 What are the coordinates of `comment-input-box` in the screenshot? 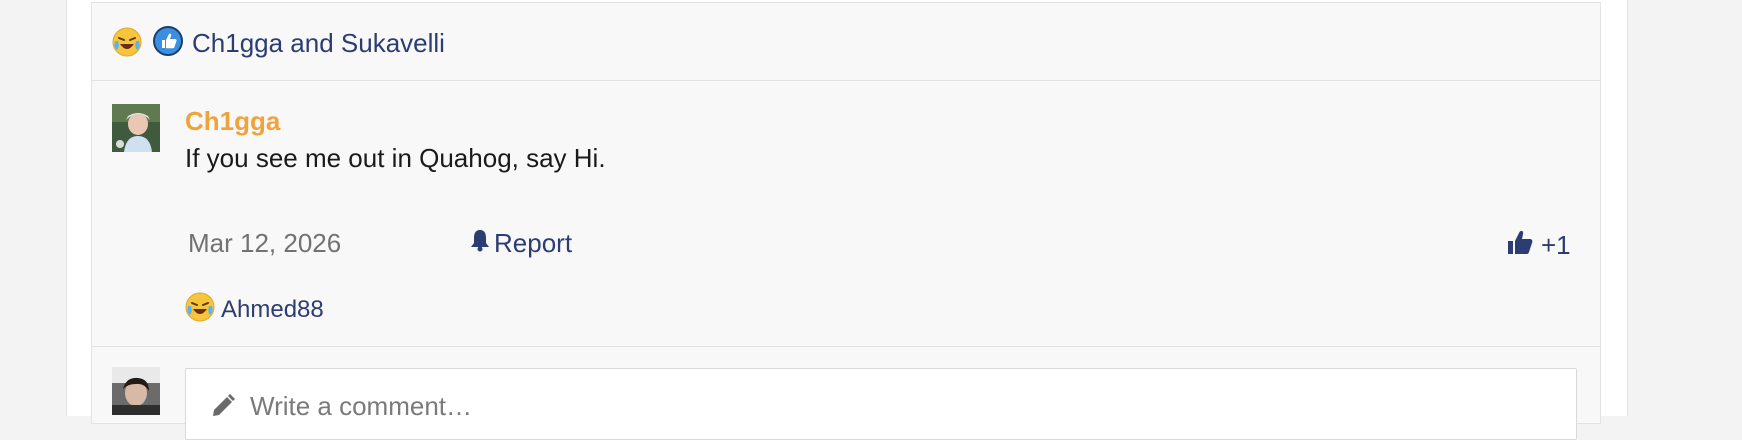 It's located at (881, 404).